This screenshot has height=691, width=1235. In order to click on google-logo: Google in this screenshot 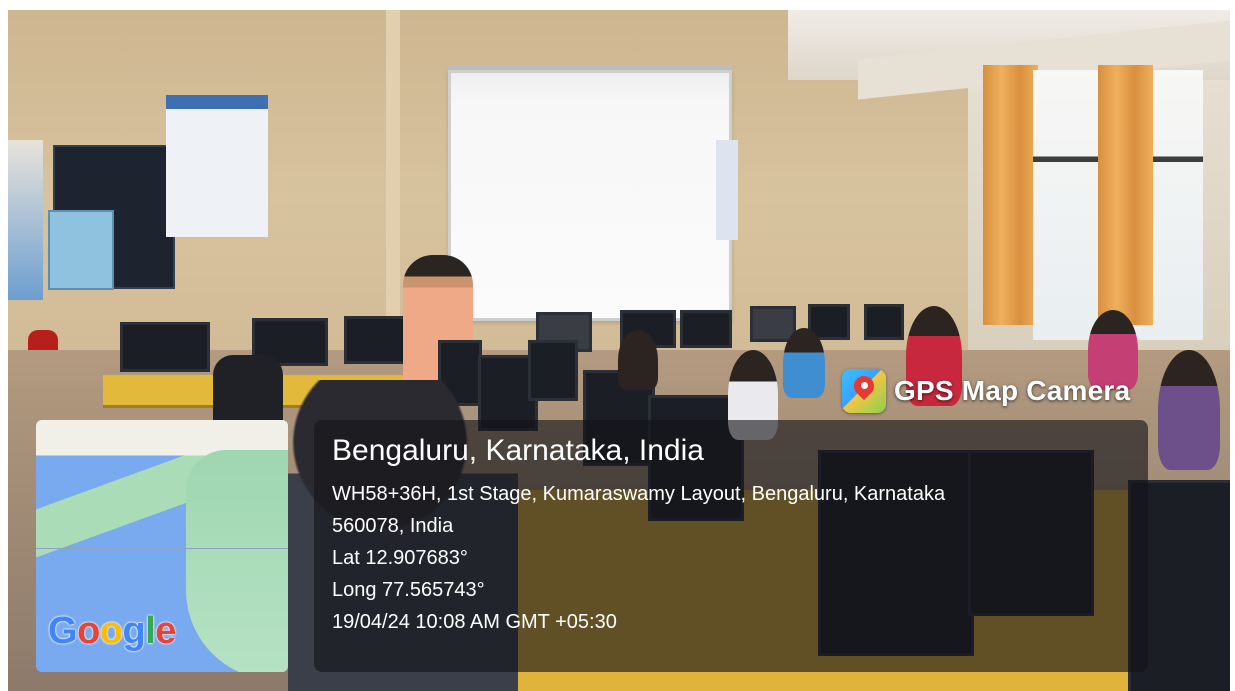, I will do `click(112, 631)`.